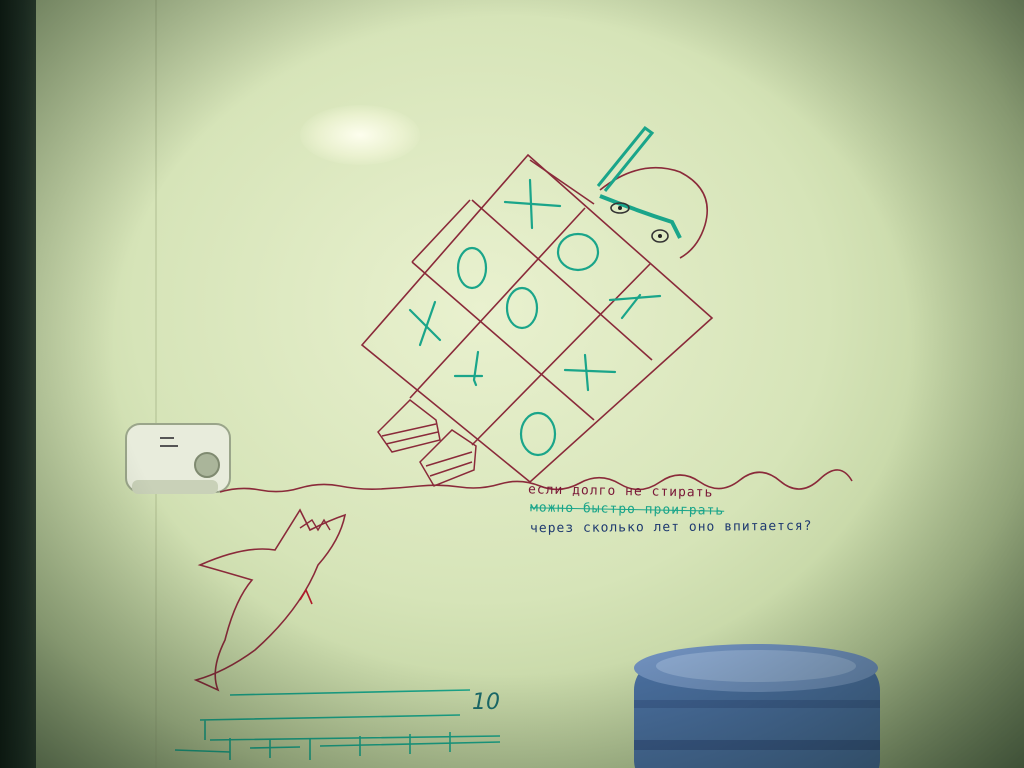  What do you see at coordinates (486, 702) in the screenshot?
I see `score-mark: 10` at bounding box center [486, 702].